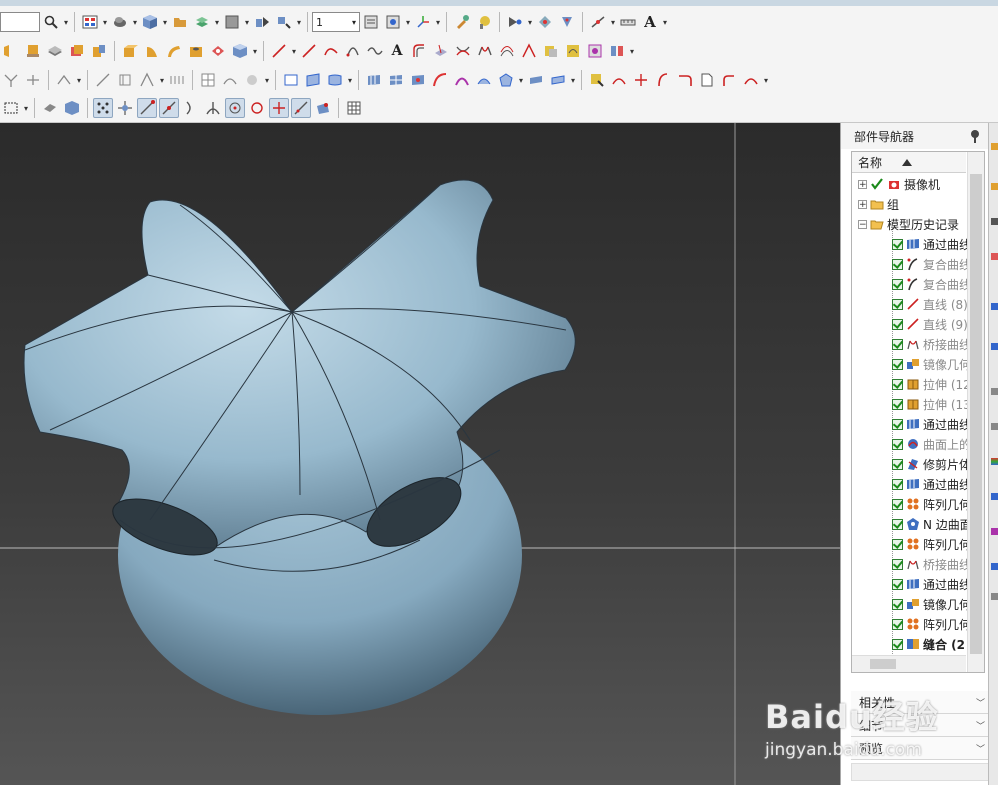  I want to click on collapse-icon: −, so click(862, 224).